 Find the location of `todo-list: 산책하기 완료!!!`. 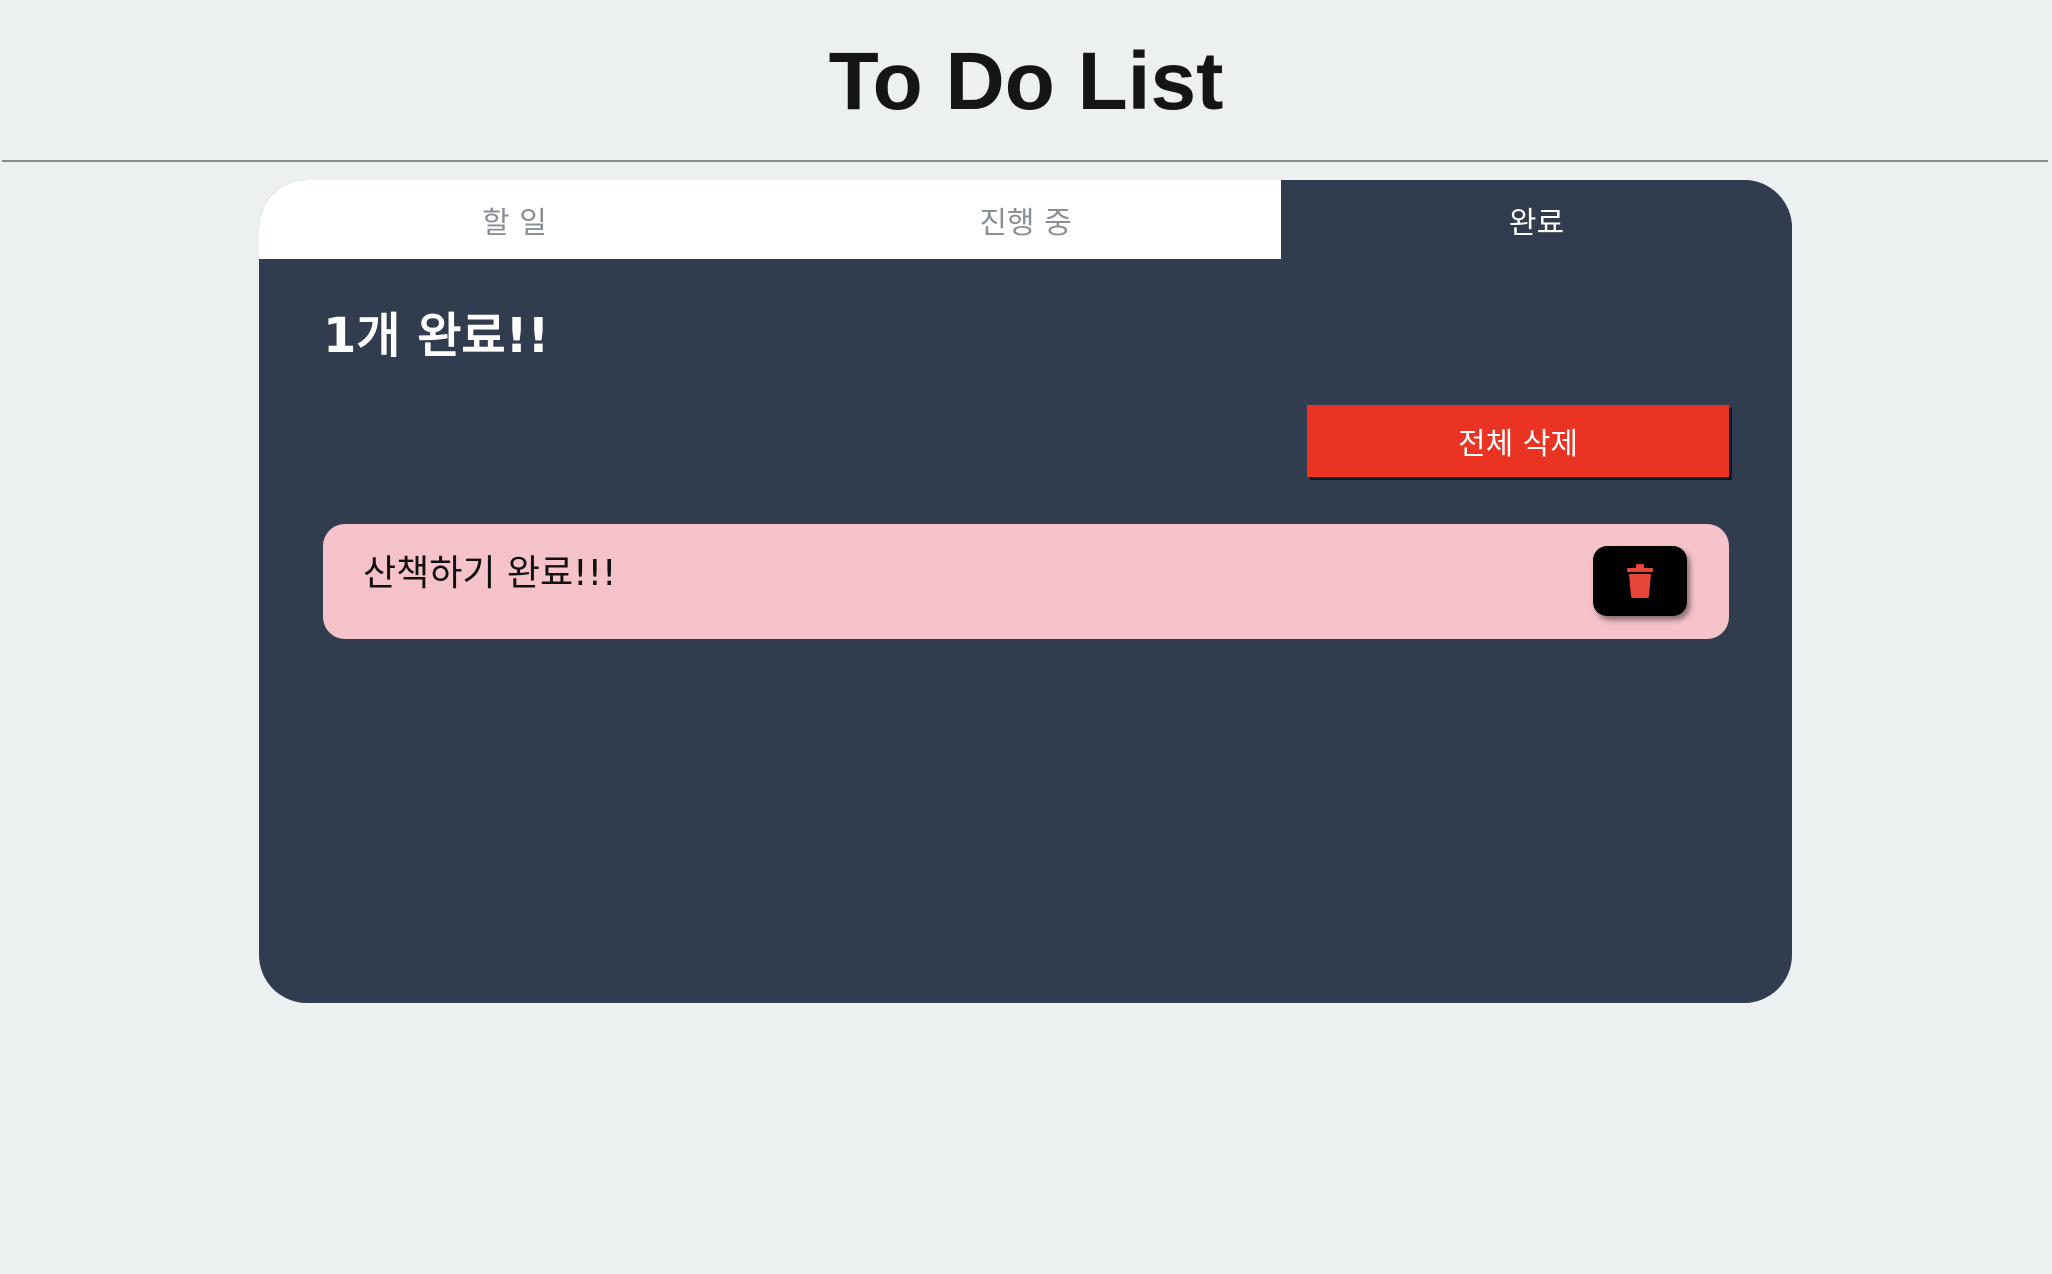

todo-list: 산책하기 완료!!! is located at coordinates (1026, 581).